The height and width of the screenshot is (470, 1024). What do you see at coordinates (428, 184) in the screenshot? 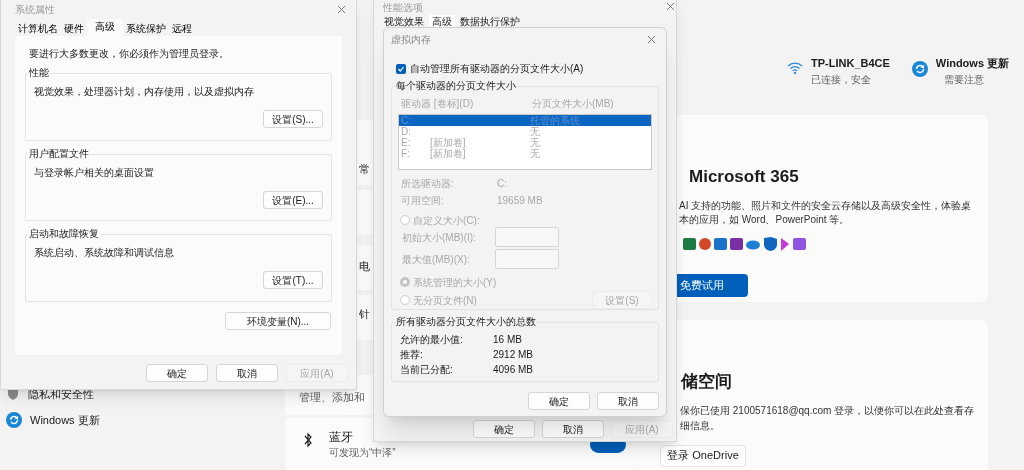
I see `field-label: 所选驱动器:` at bounding box center [428, 184].